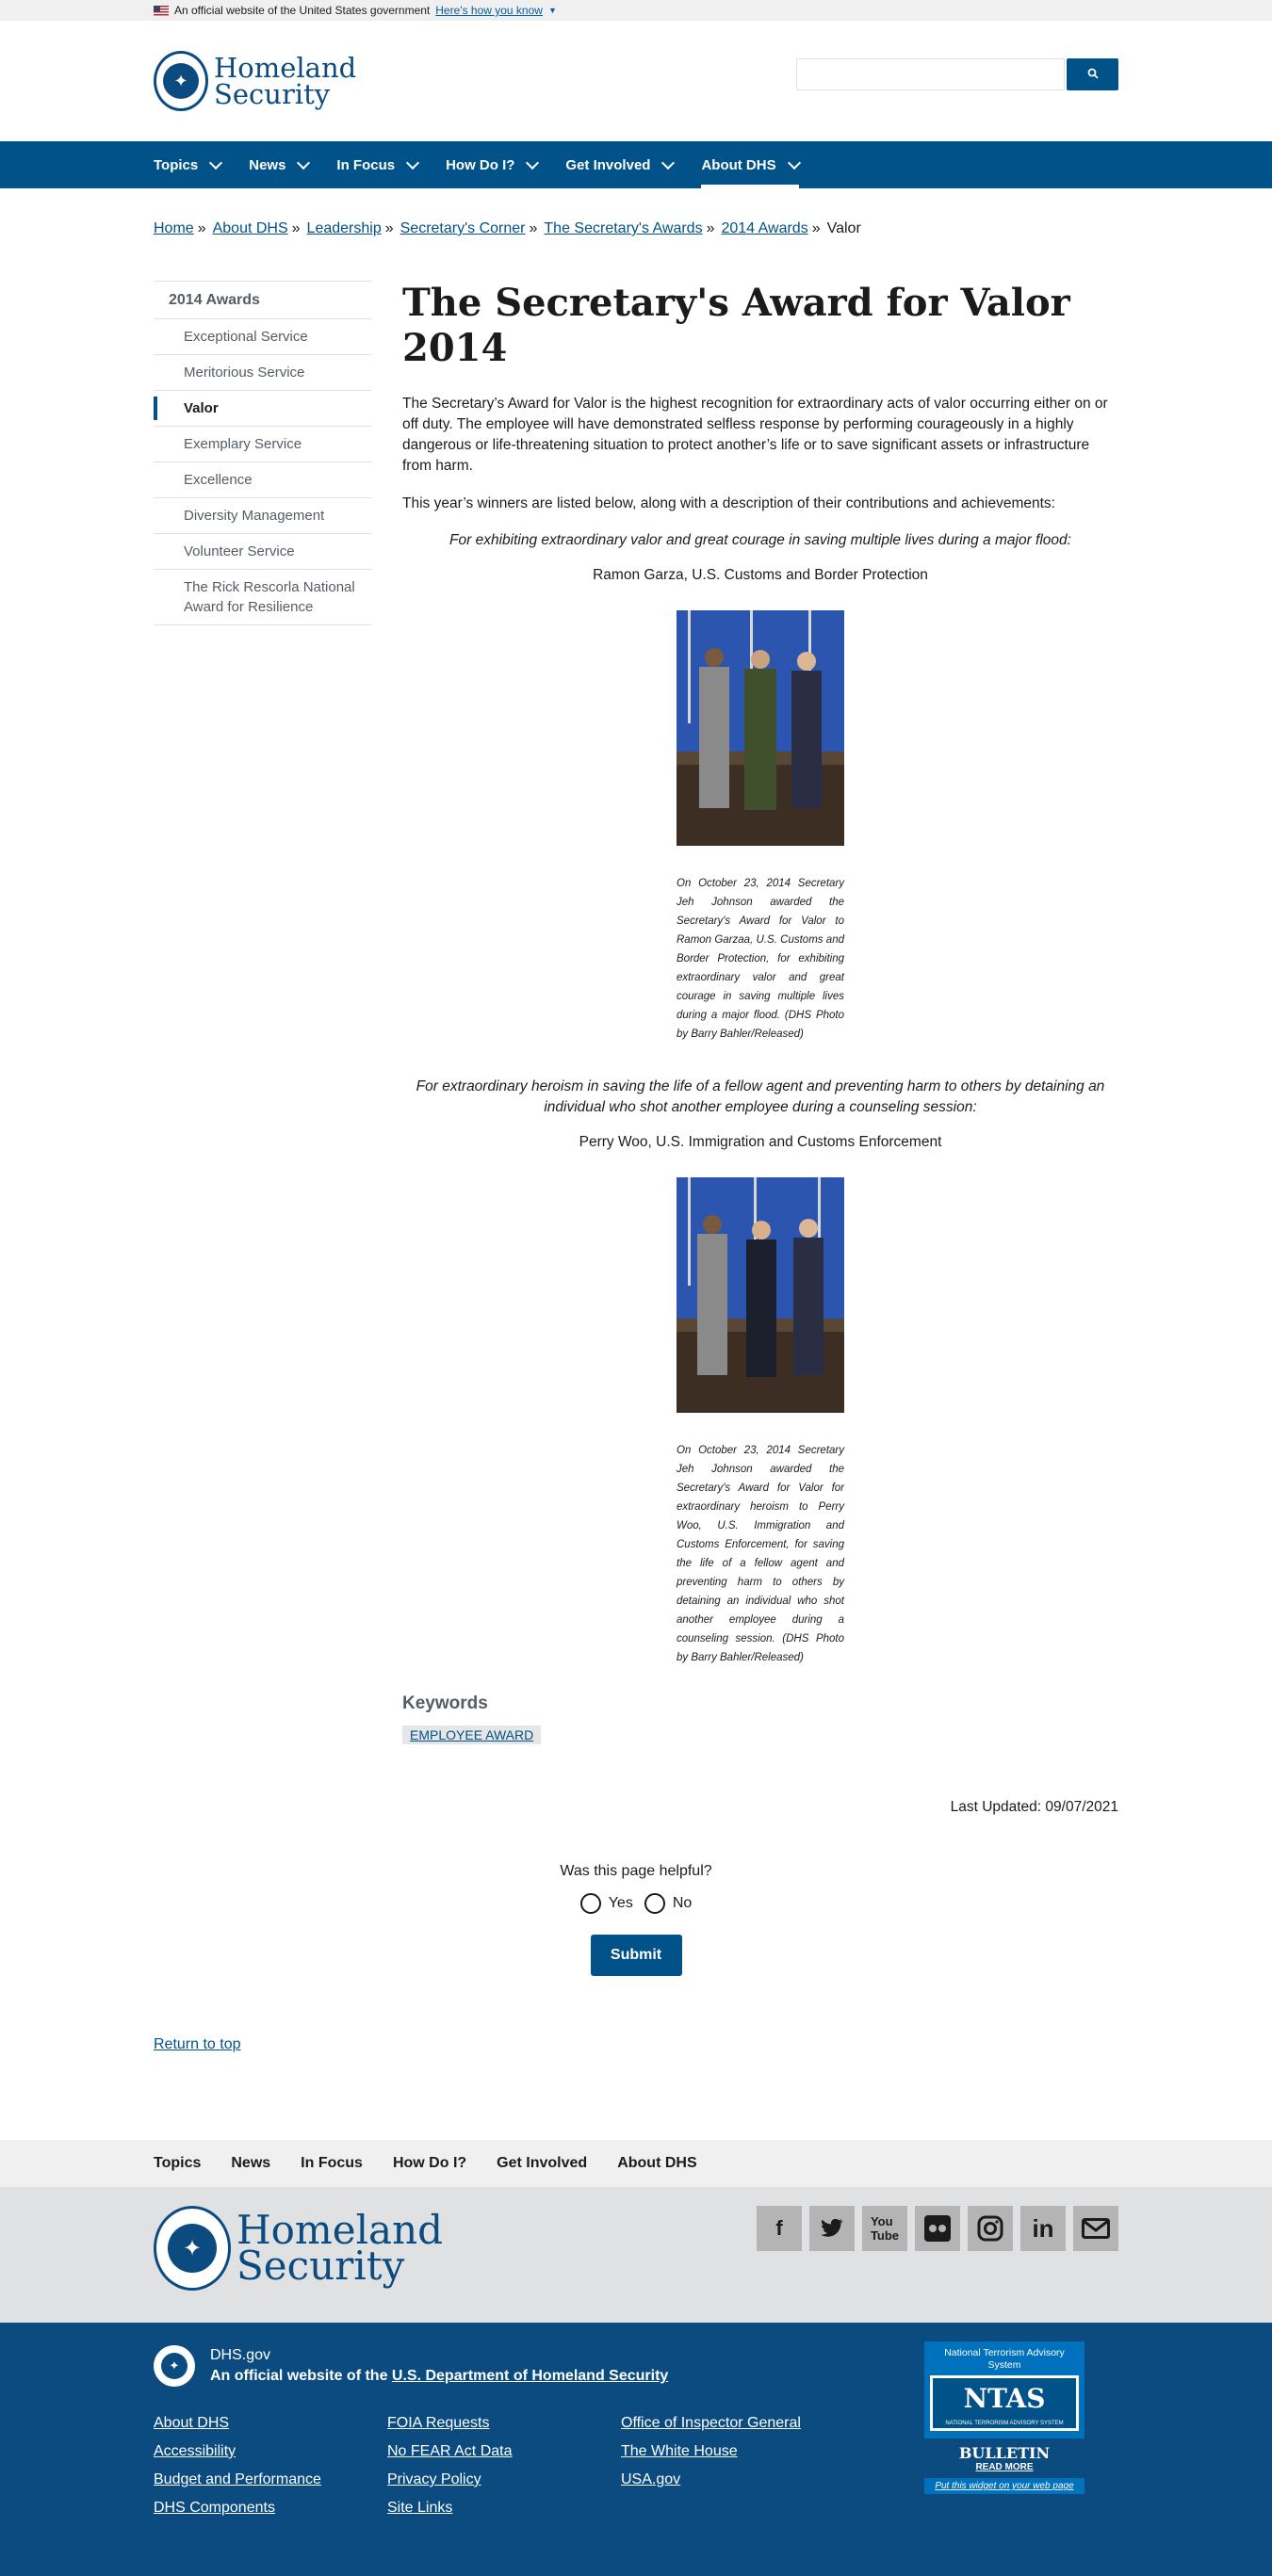  Describe the element at coordinates (1004, 2424) in the screenshot. I see `ntas-logo-sub: NATIONAL TERRORISM ADVISORY SYSTEM` at that location.